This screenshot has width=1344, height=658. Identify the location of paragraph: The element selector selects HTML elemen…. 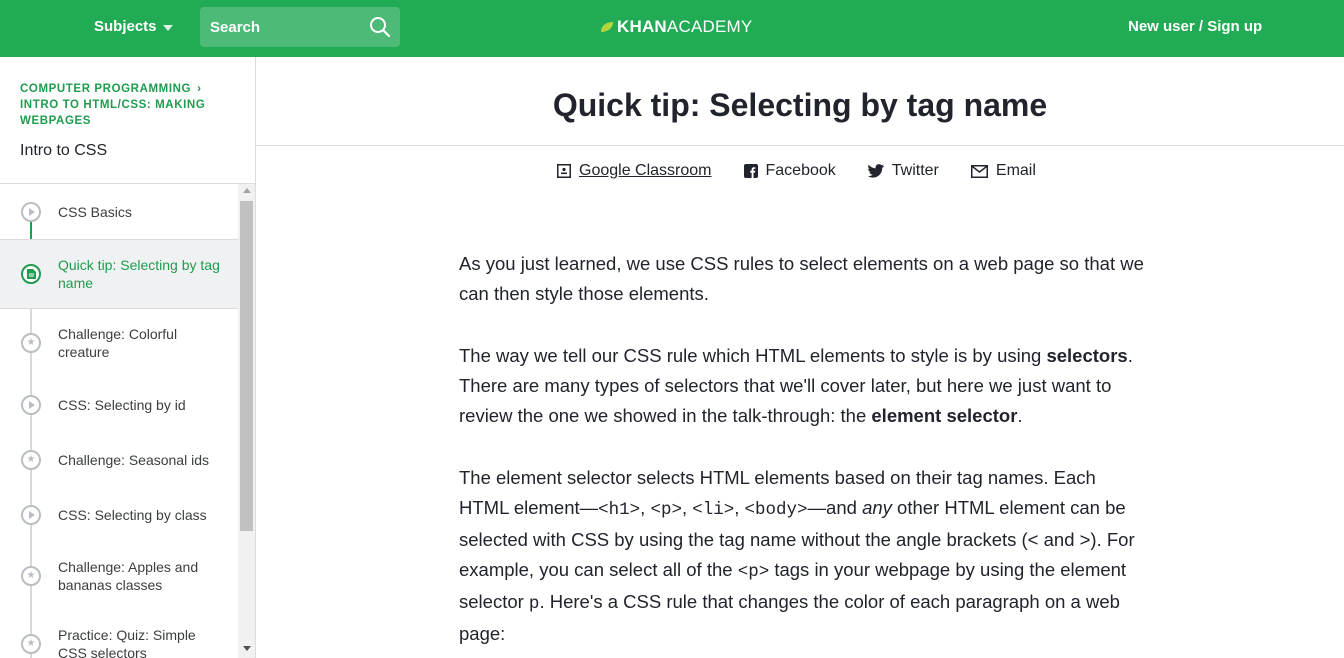
(797, 555).